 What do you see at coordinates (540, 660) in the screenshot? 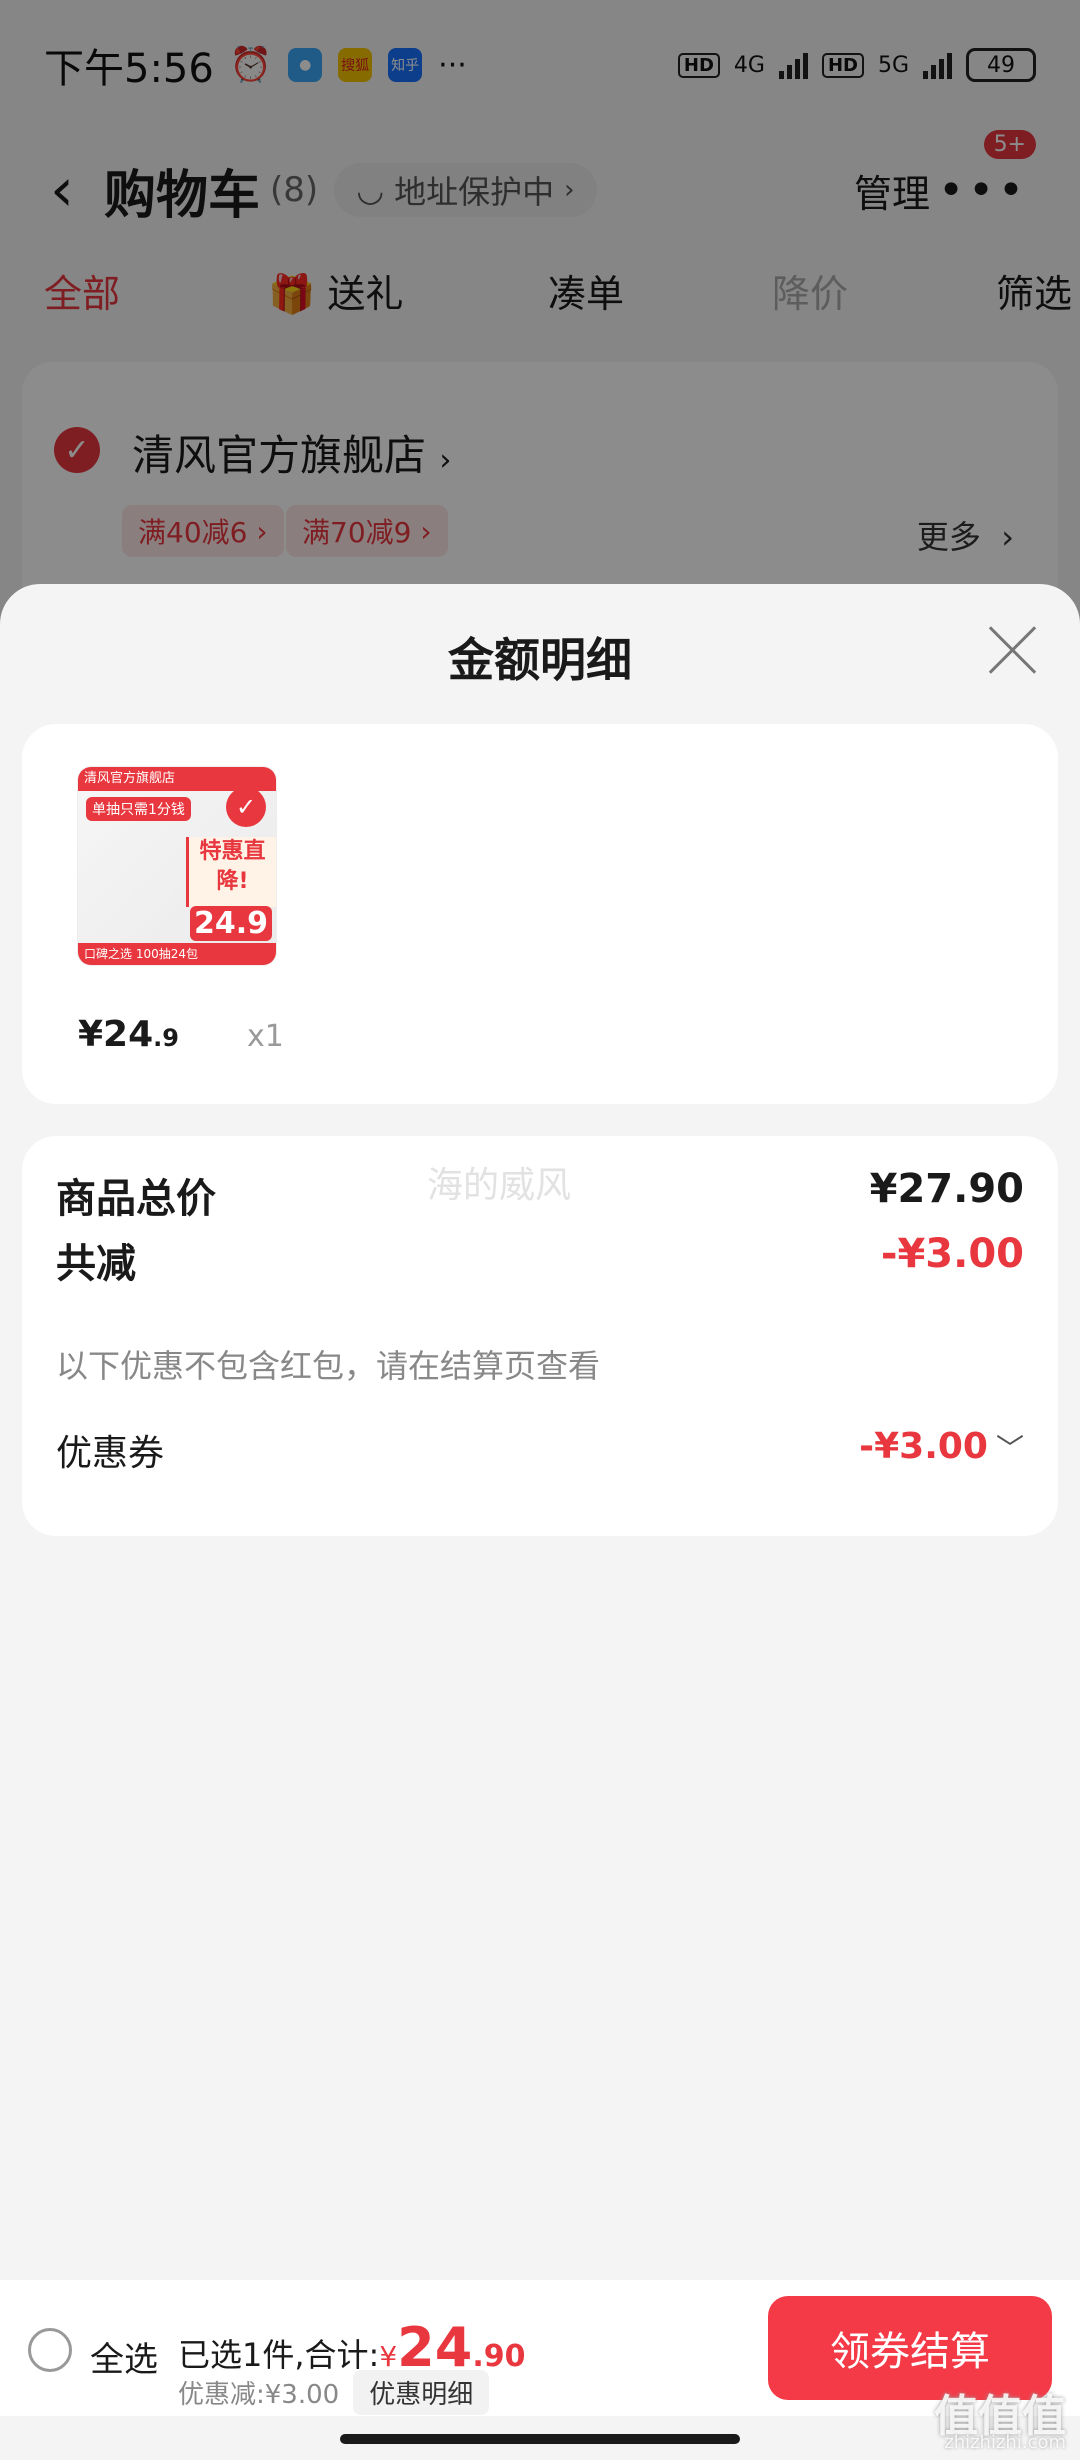
I see `sheet-title: 金额明细` at bounding box center [540, 660].